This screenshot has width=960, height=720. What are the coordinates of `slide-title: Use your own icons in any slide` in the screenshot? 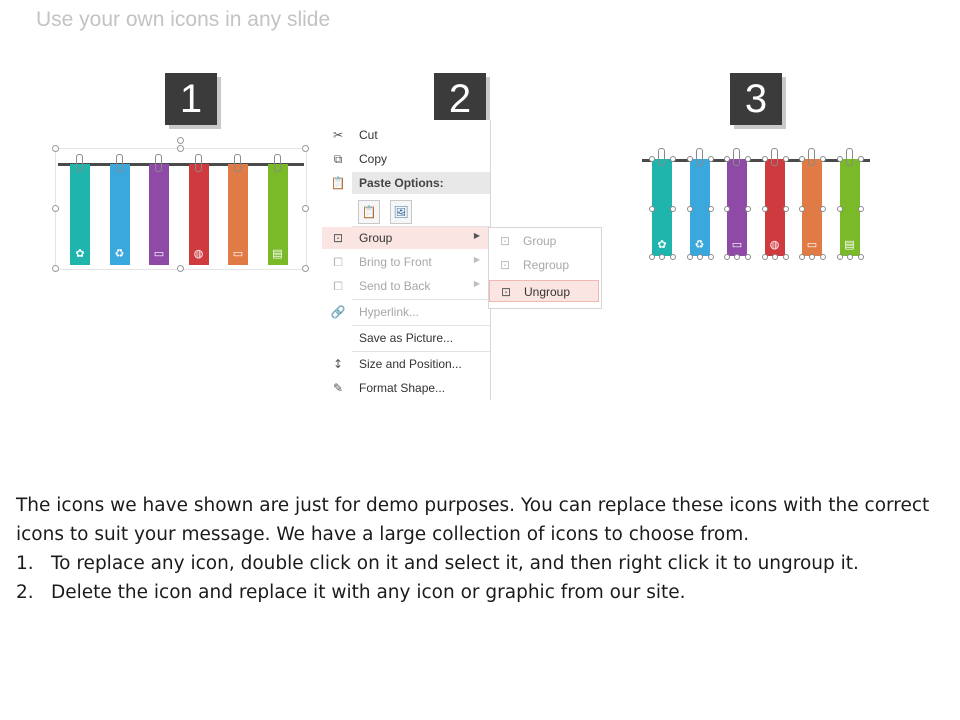 It's located at (183, 19).